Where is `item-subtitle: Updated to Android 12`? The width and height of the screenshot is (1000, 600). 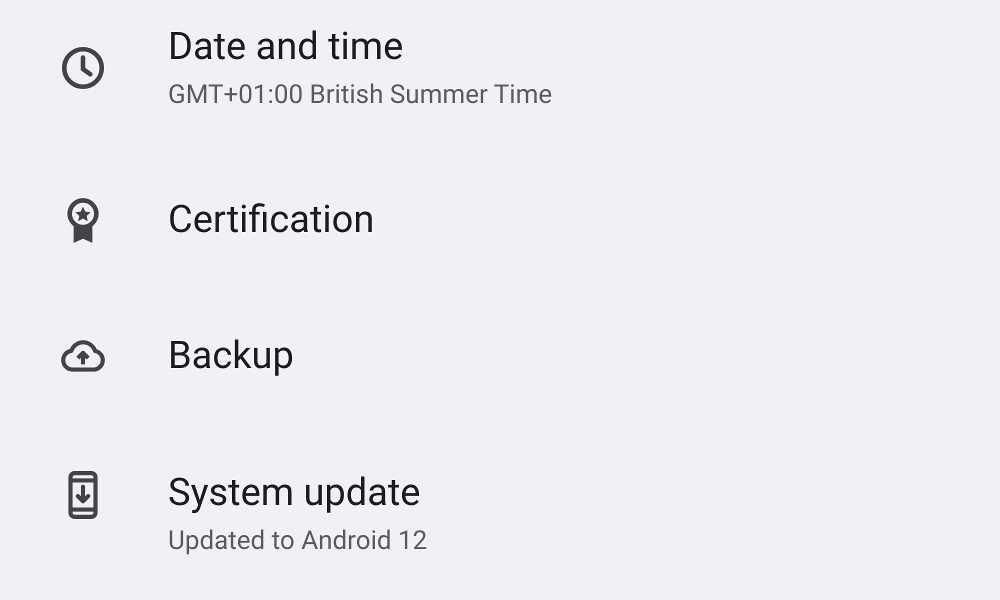
item-subtitle: Updated to Android 12 is located at coordinates (298, 541).